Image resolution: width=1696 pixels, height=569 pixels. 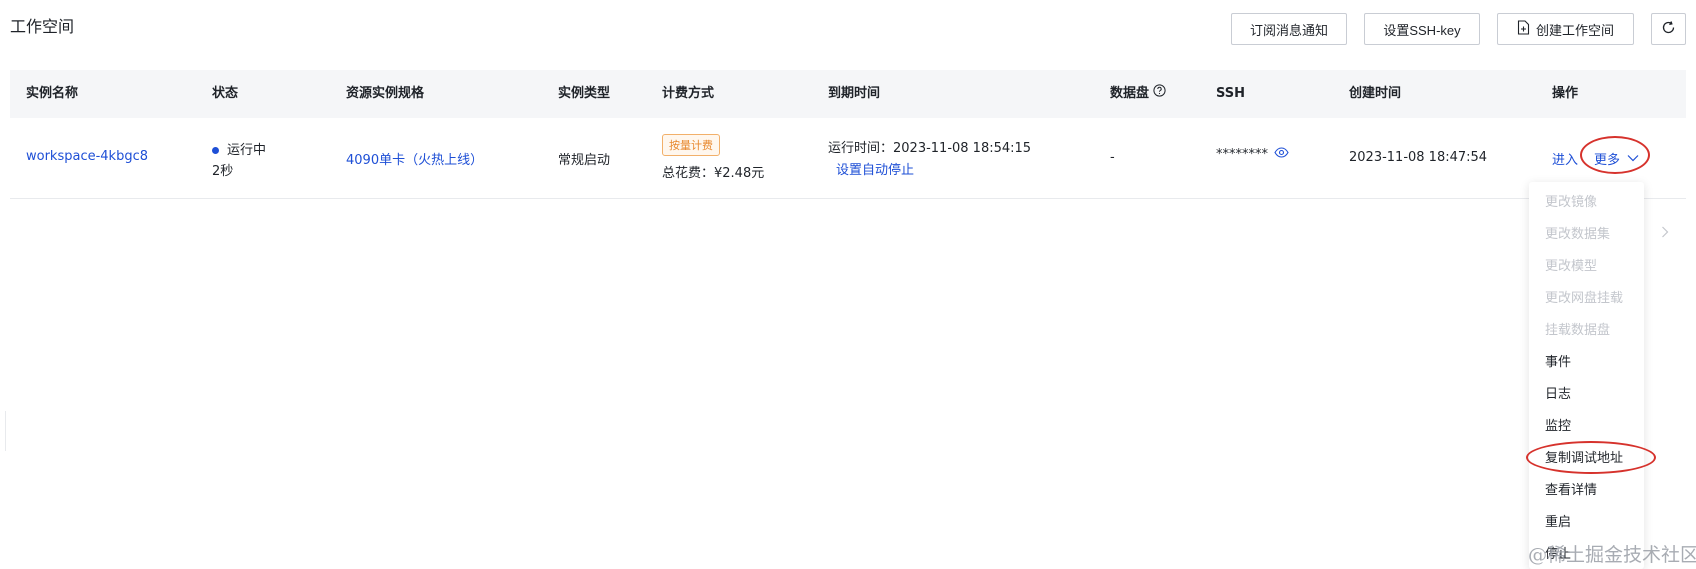 I want to click on subscribe-notifications-button: 订阅消息通知, so click(x=1289, y=29).